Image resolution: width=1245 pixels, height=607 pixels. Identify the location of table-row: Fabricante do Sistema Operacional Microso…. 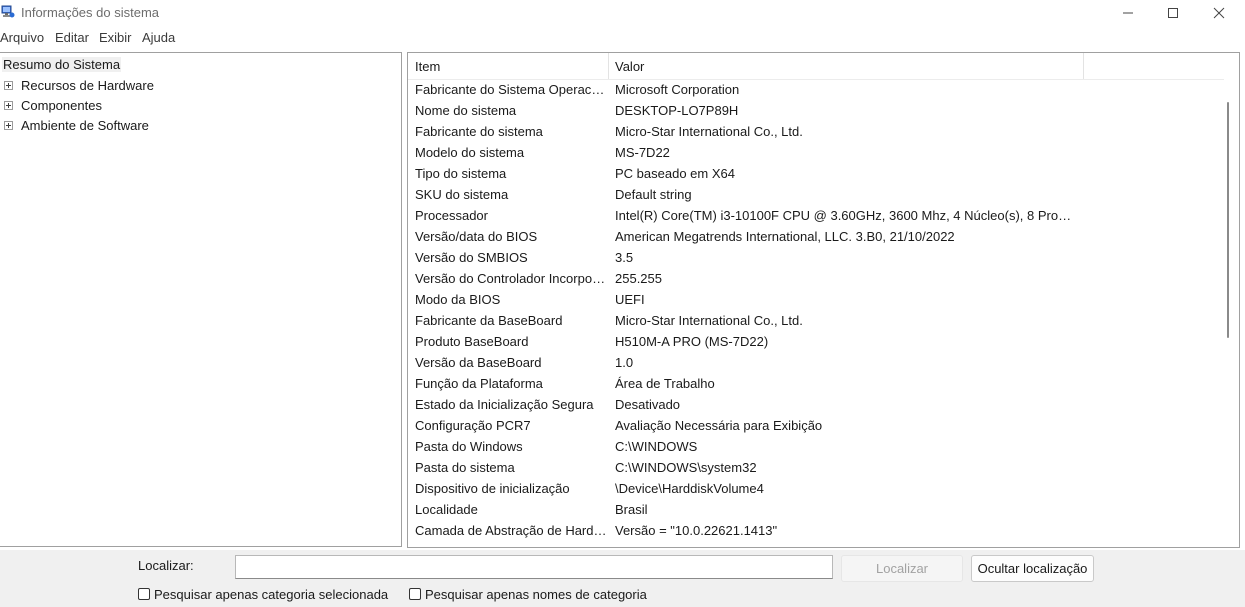
(816, 89).